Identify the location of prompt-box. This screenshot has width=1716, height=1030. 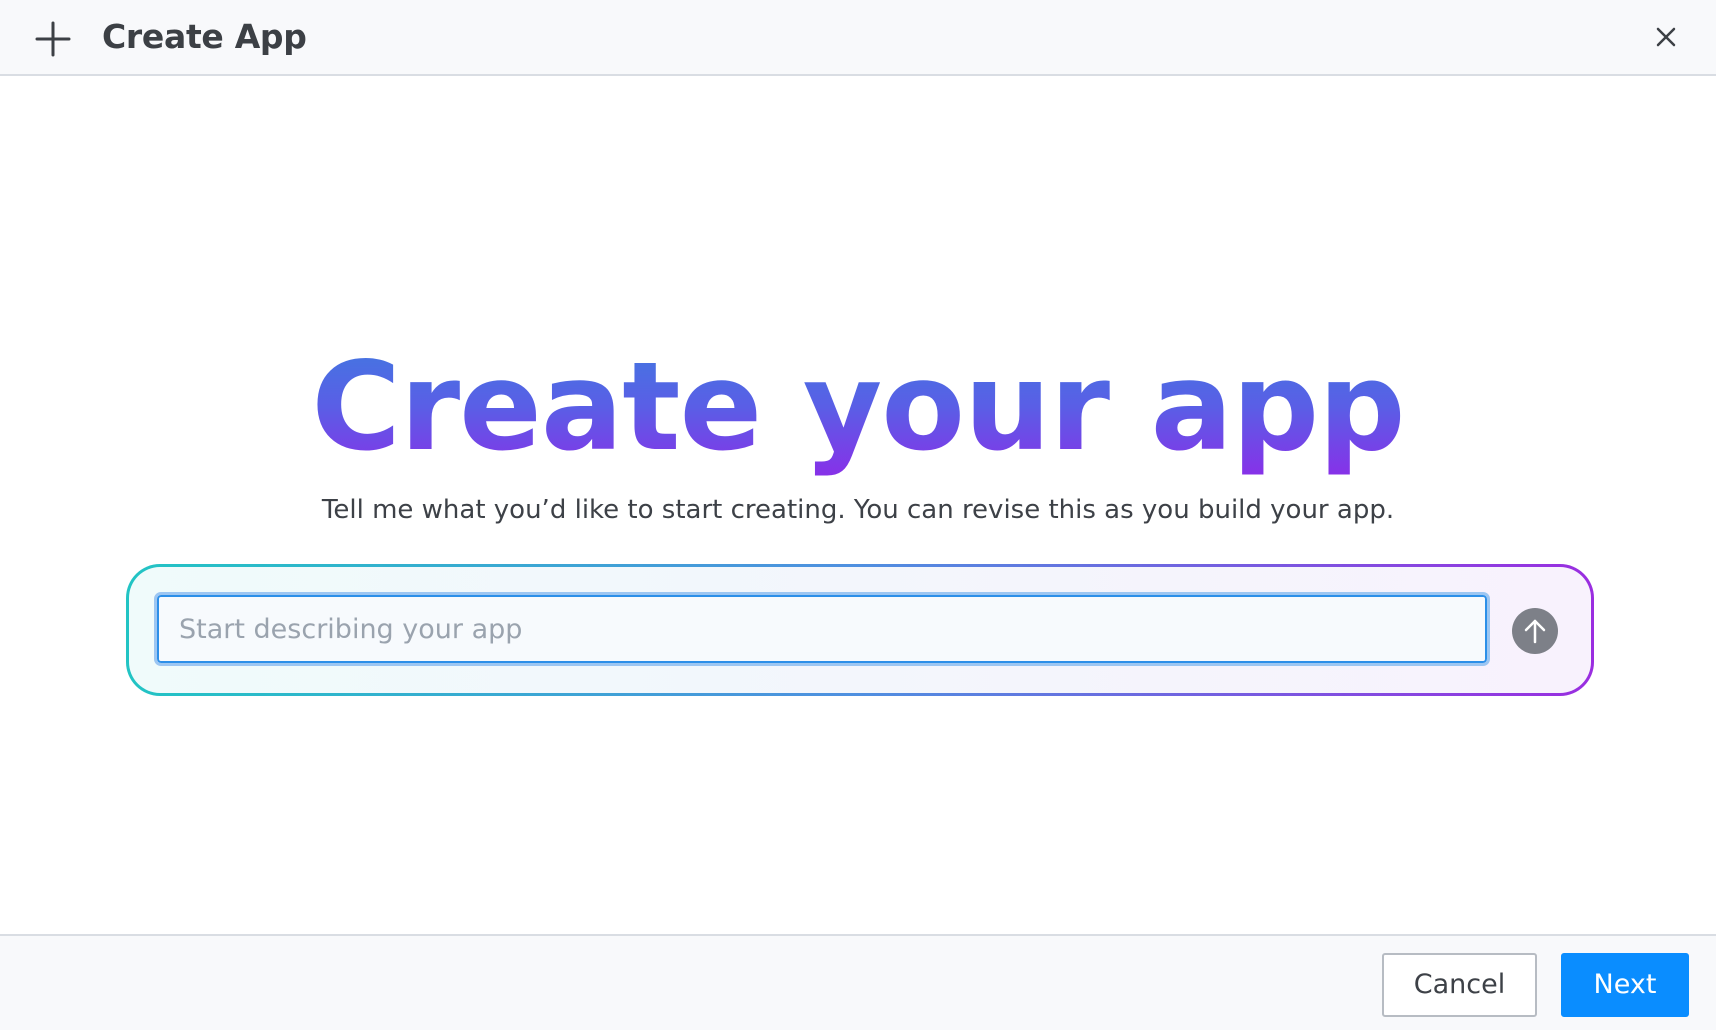
(860, 630).